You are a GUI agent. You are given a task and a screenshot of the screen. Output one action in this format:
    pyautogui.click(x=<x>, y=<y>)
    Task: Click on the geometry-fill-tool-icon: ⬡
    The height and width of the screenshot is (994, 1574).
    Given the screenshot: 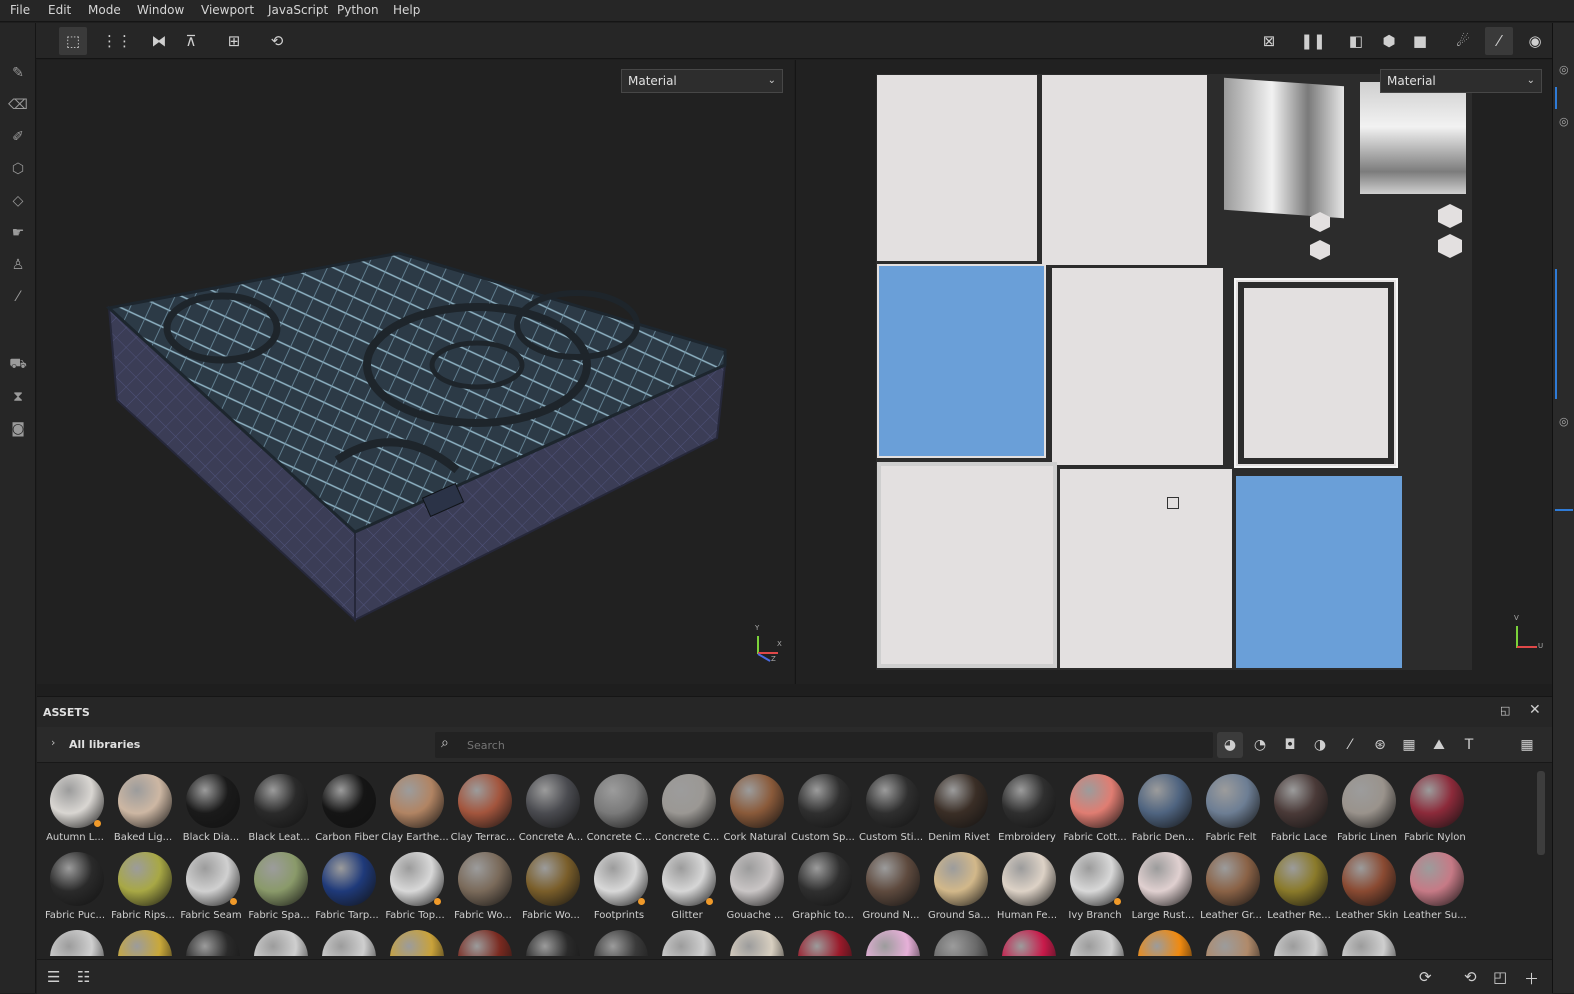 What is the action you would take?
    pyautogui.click(x=18, y=169)
    